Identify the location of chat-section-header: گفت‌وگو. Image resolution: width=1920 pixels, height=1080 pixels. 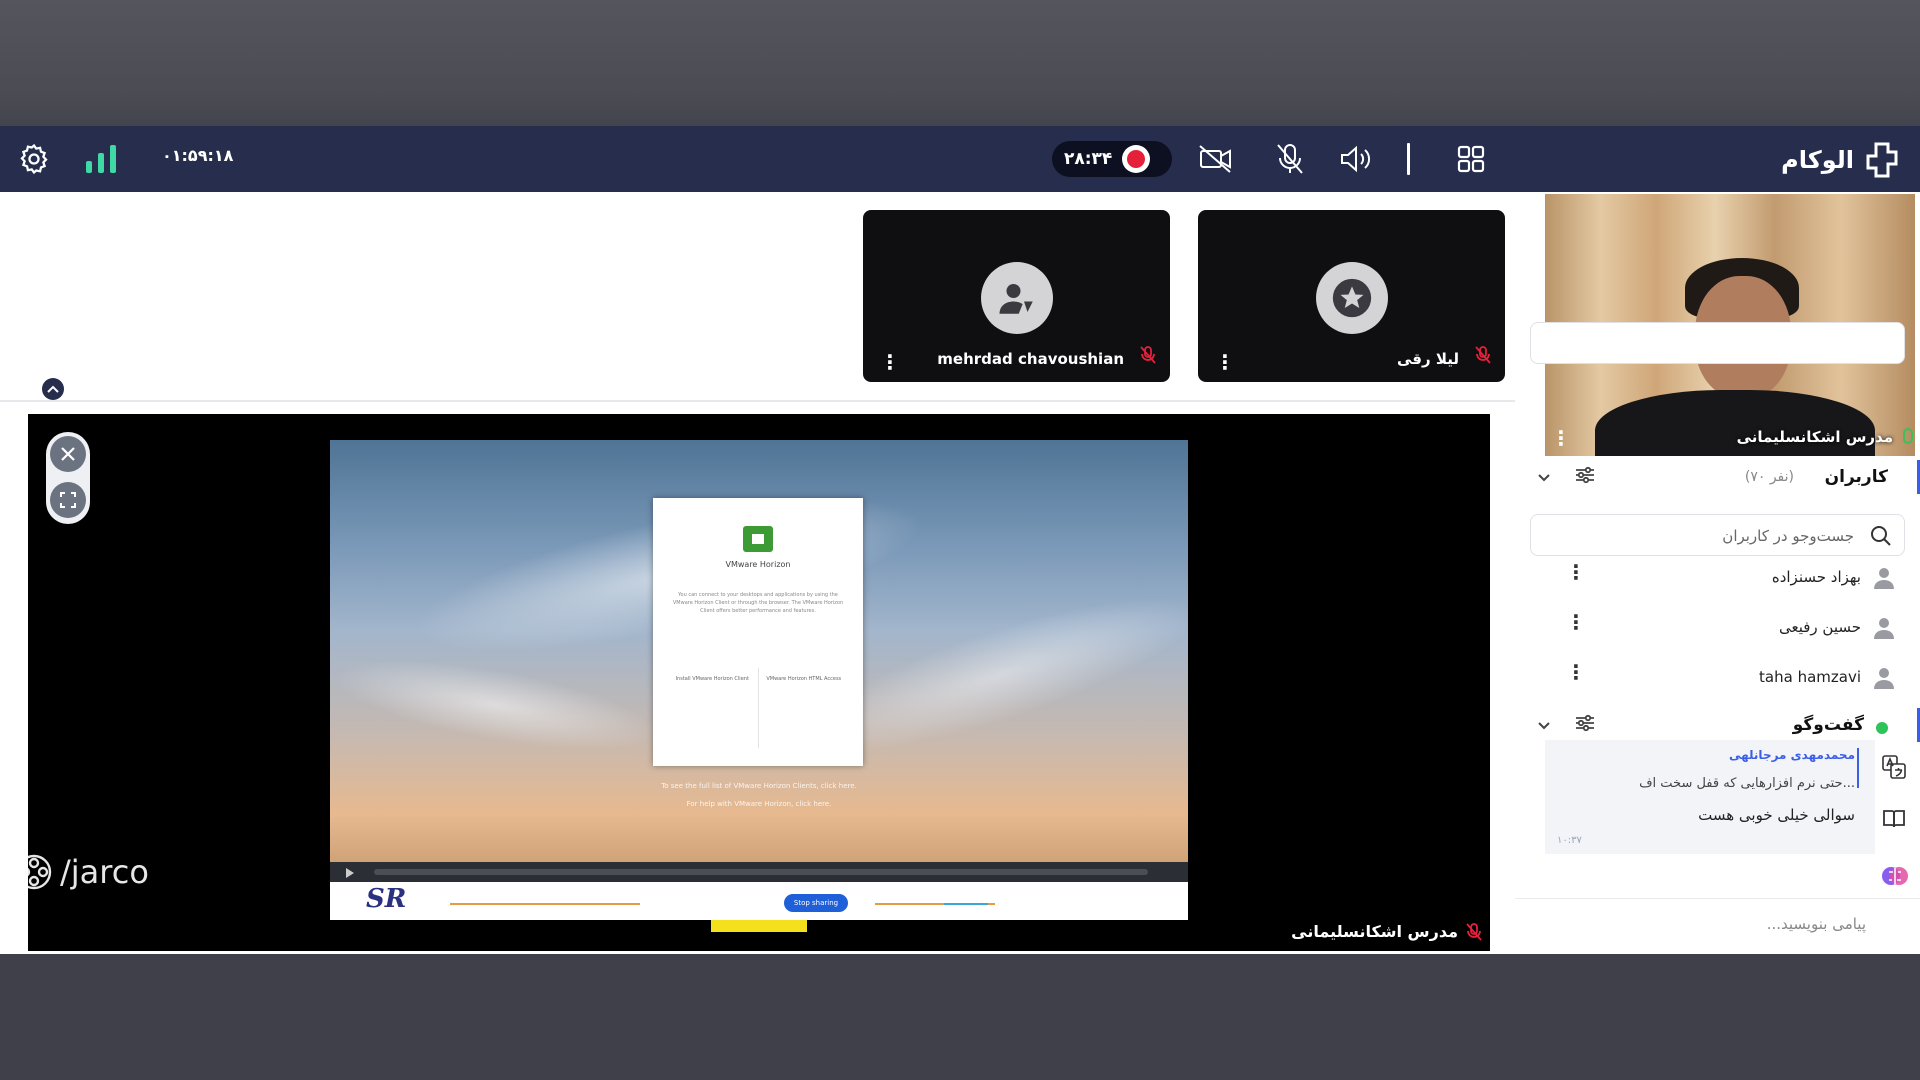
(1722, 725).